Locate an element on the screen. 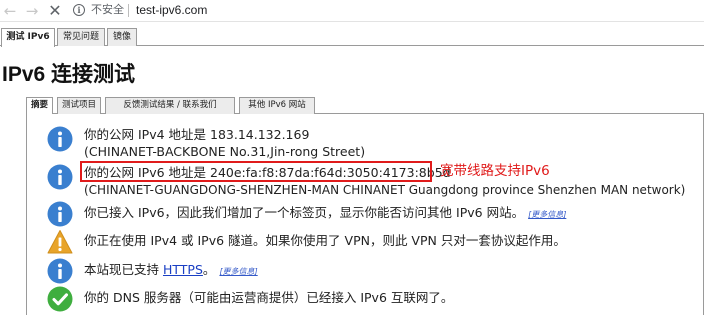 Image resolution: width=704 pixels, height=315 pixels. https-link: HTTPS is located at coordinates (183, 269).